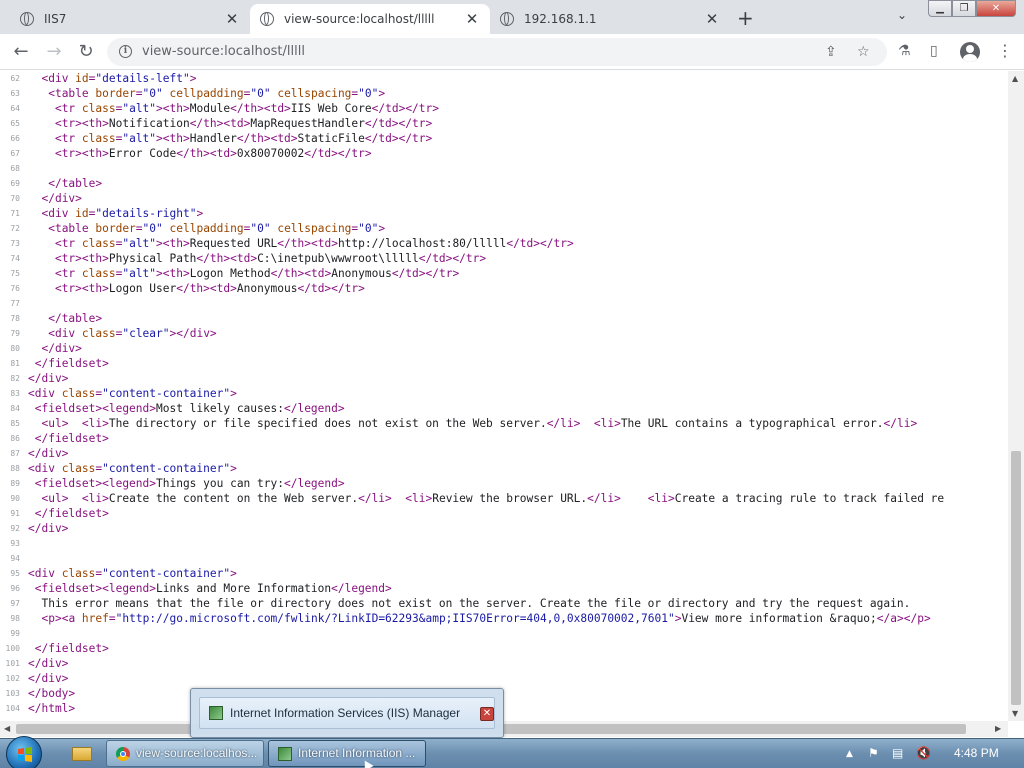 This screenshot has width=1024, height=768. What do you see at coordinates (1015, 78) in the screenshot?
I see `scroll-up-arrow: ▲` at bounding box center [1015, 78].